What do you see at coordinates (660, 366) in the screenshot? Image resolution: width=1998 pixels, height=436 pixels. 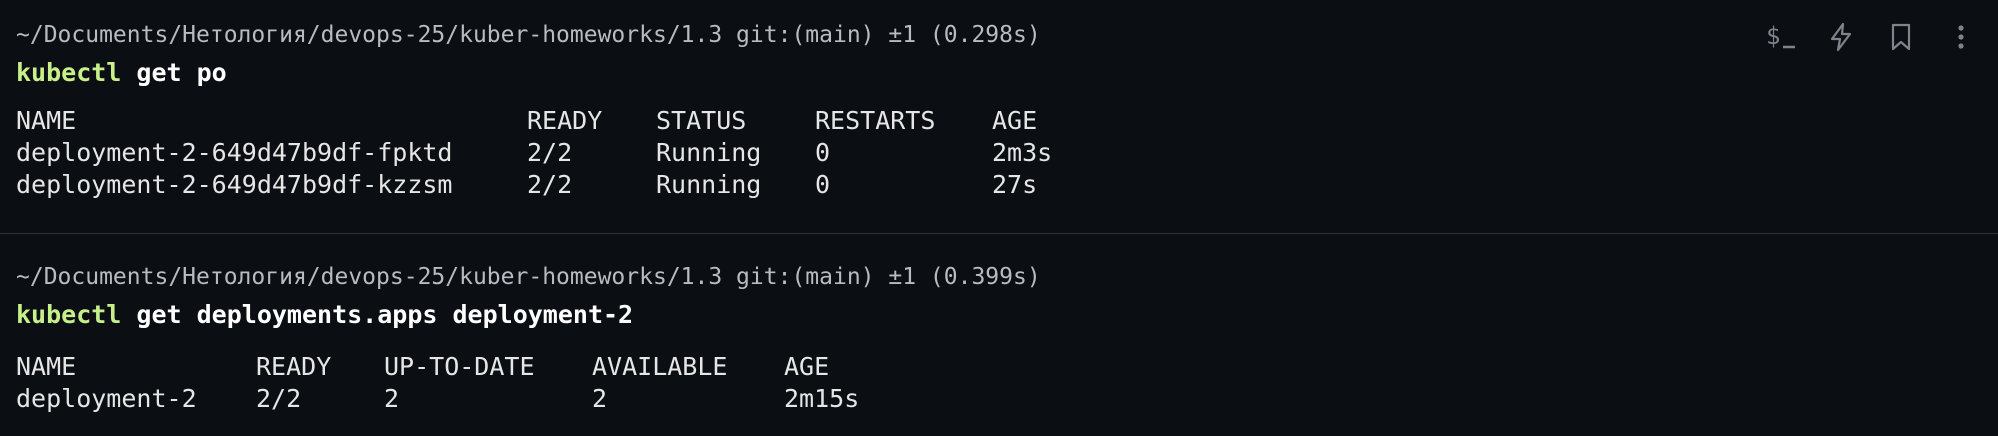 I see `column-header: AVAILABLE` at bounding box center [660, 366].